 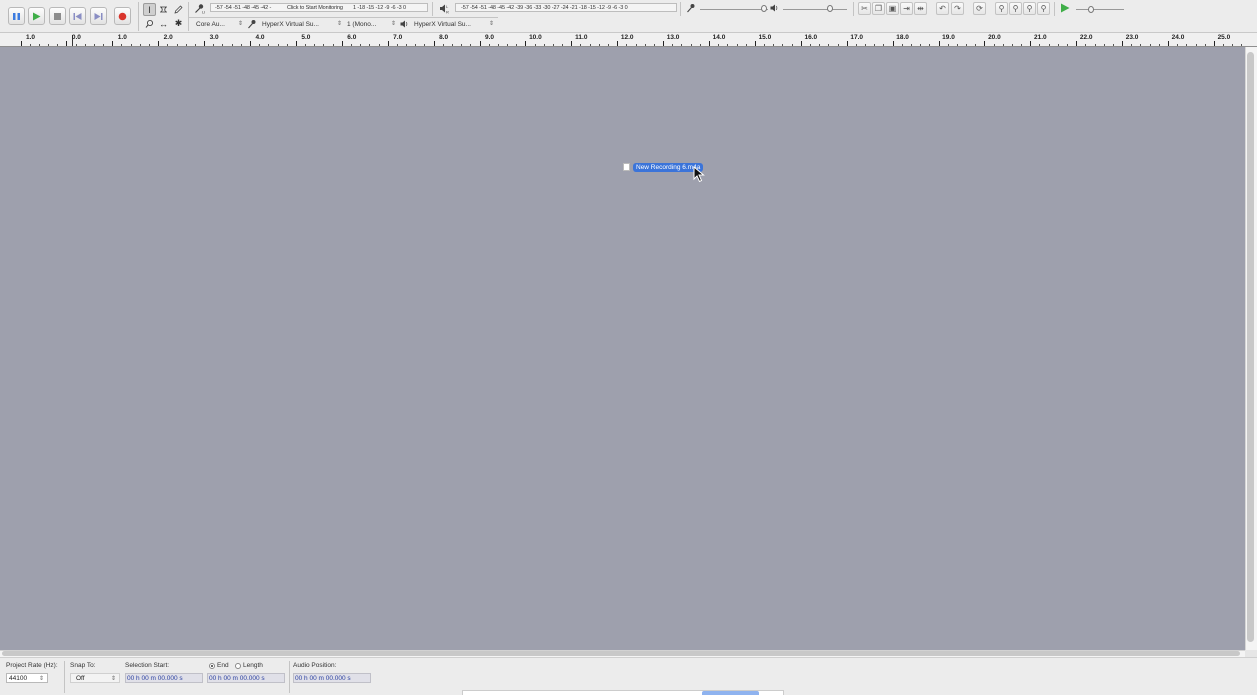 What do you see at coordinates (164, 678) in the screenshot?
I see `selection-start-time: 00 h 00 m 00.000 s` at bounding box center [164, 678].